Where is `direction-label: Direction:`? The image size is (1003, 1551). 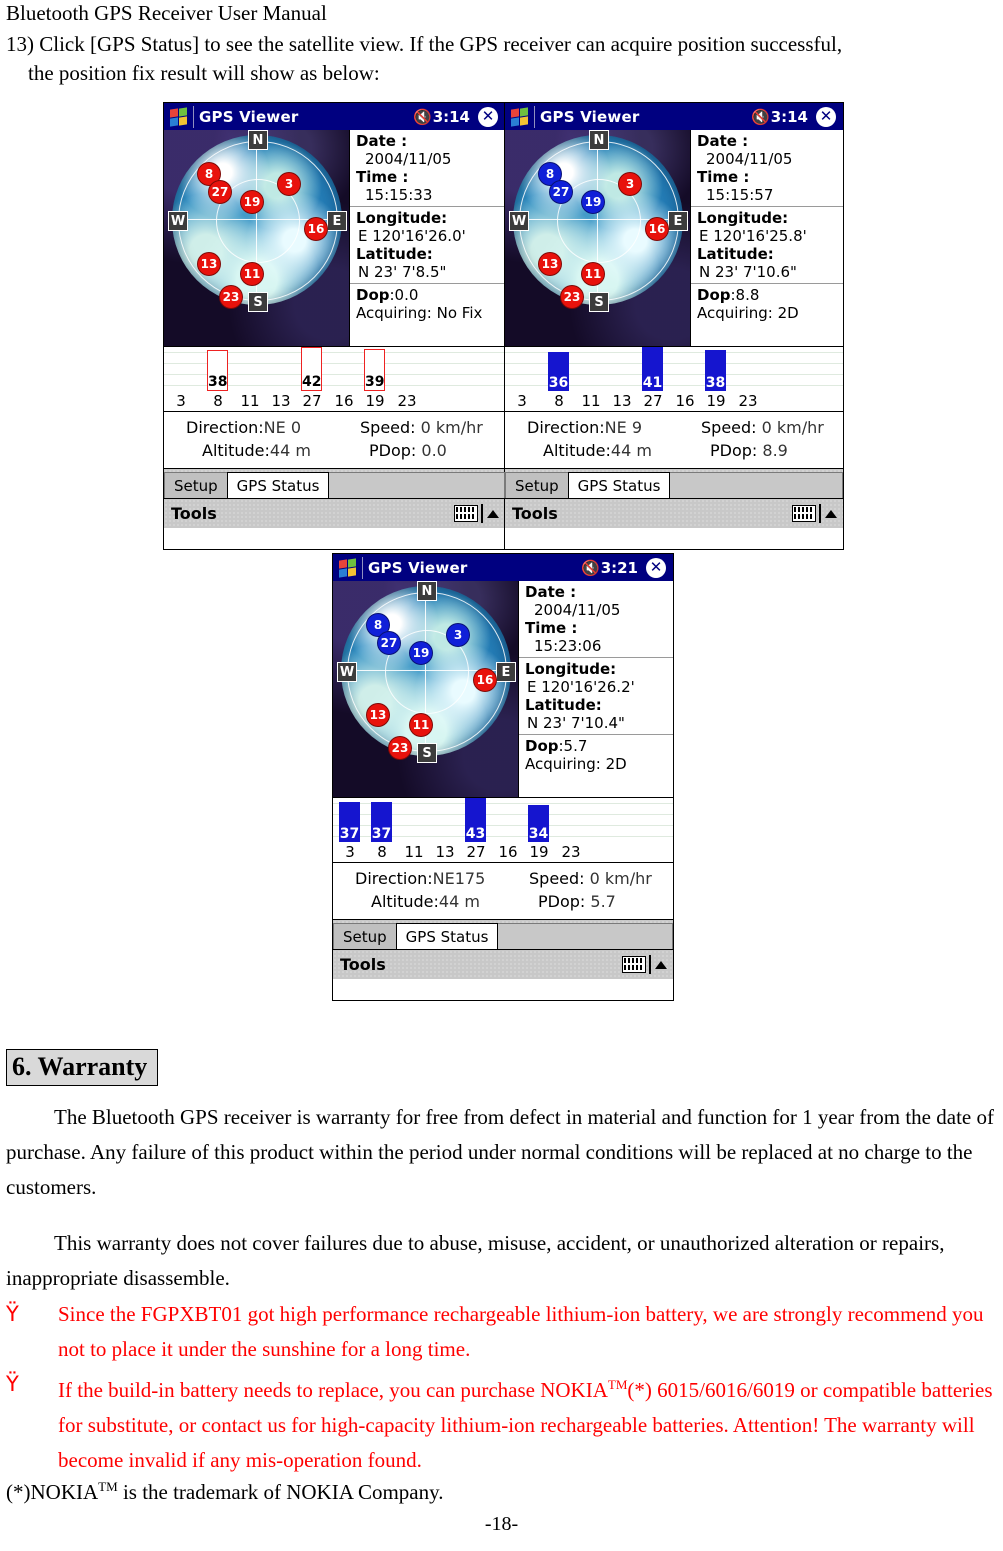 direction-label: Direction: is located at coordinates (566, 427).